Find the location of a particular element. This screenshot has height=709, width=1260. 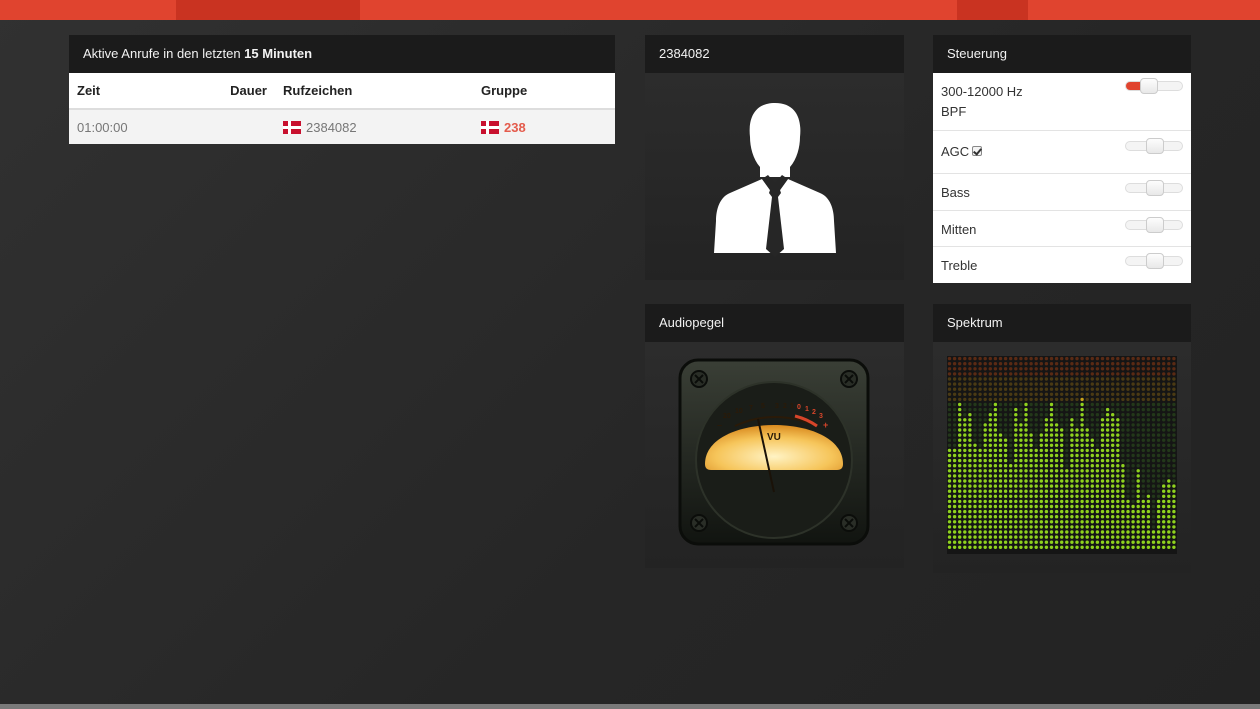

table-row: 01:00:00 2384082 238 is located at coordinates (342, 126).